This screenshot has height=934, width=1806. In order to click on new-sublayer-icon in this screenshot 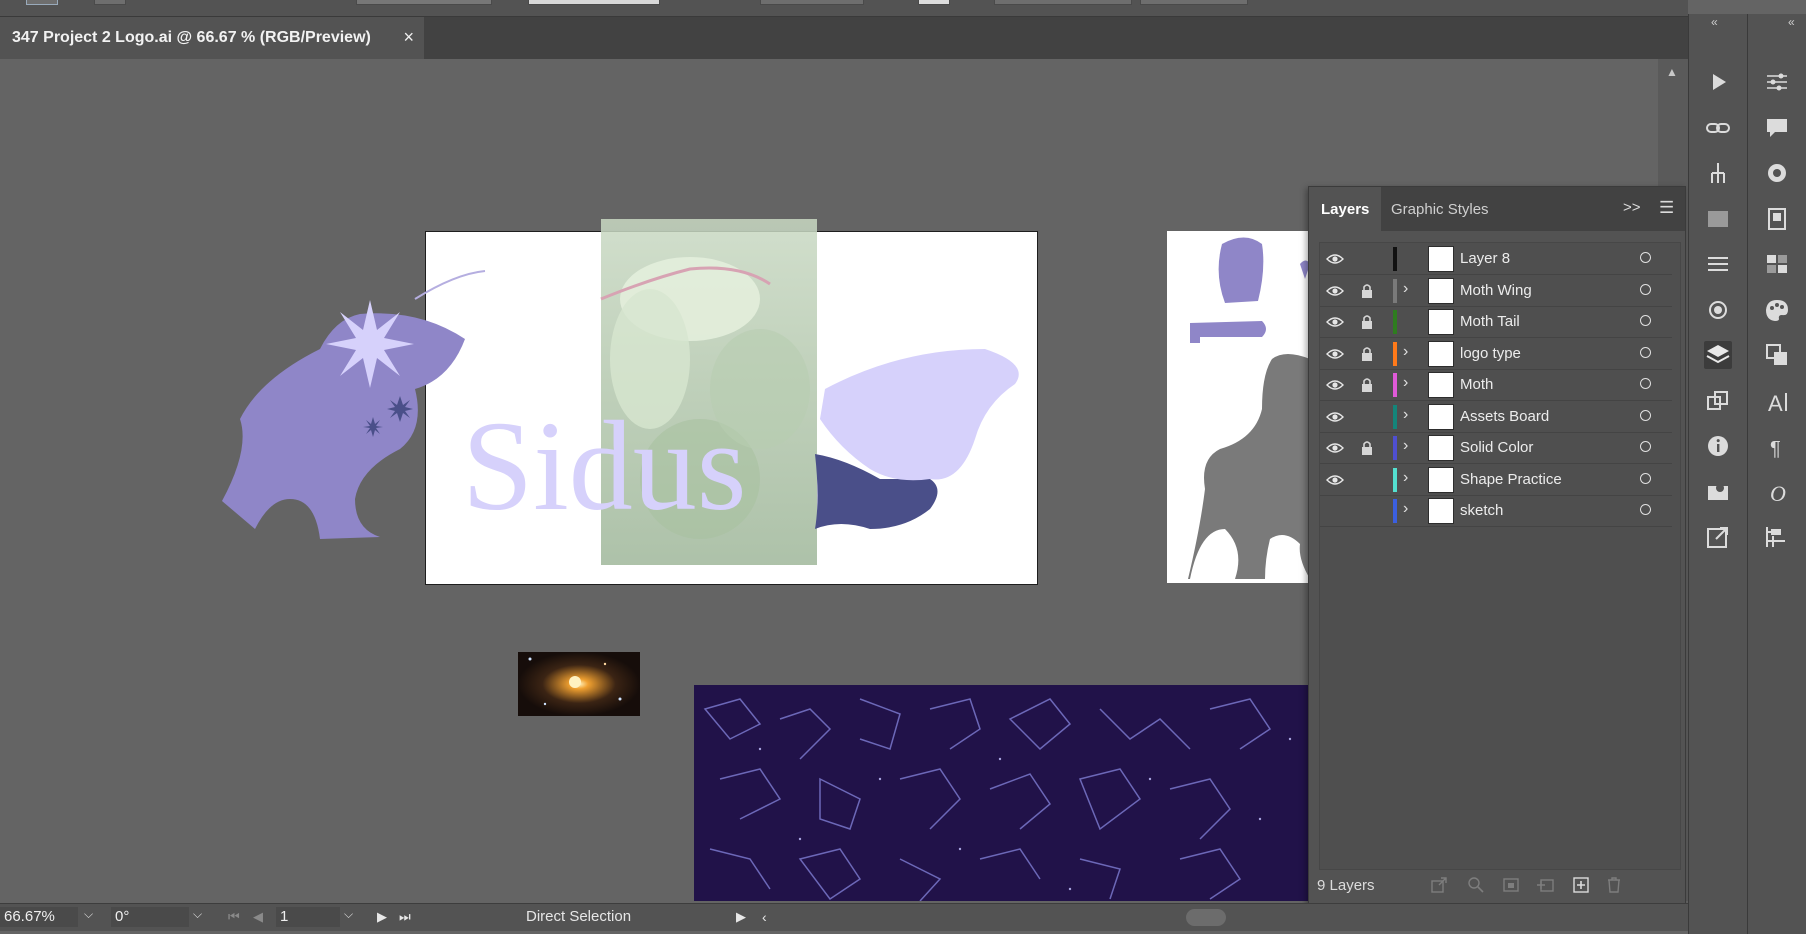, I will do `click(1545, 885)`.